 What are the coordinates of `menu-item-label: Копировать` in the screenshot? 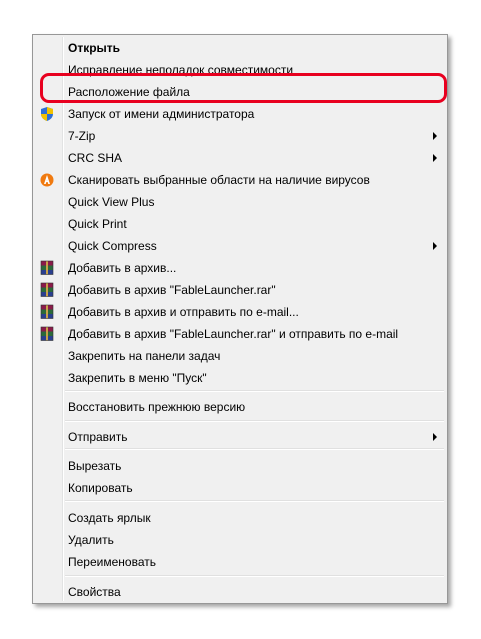 It's located at (100, 488).